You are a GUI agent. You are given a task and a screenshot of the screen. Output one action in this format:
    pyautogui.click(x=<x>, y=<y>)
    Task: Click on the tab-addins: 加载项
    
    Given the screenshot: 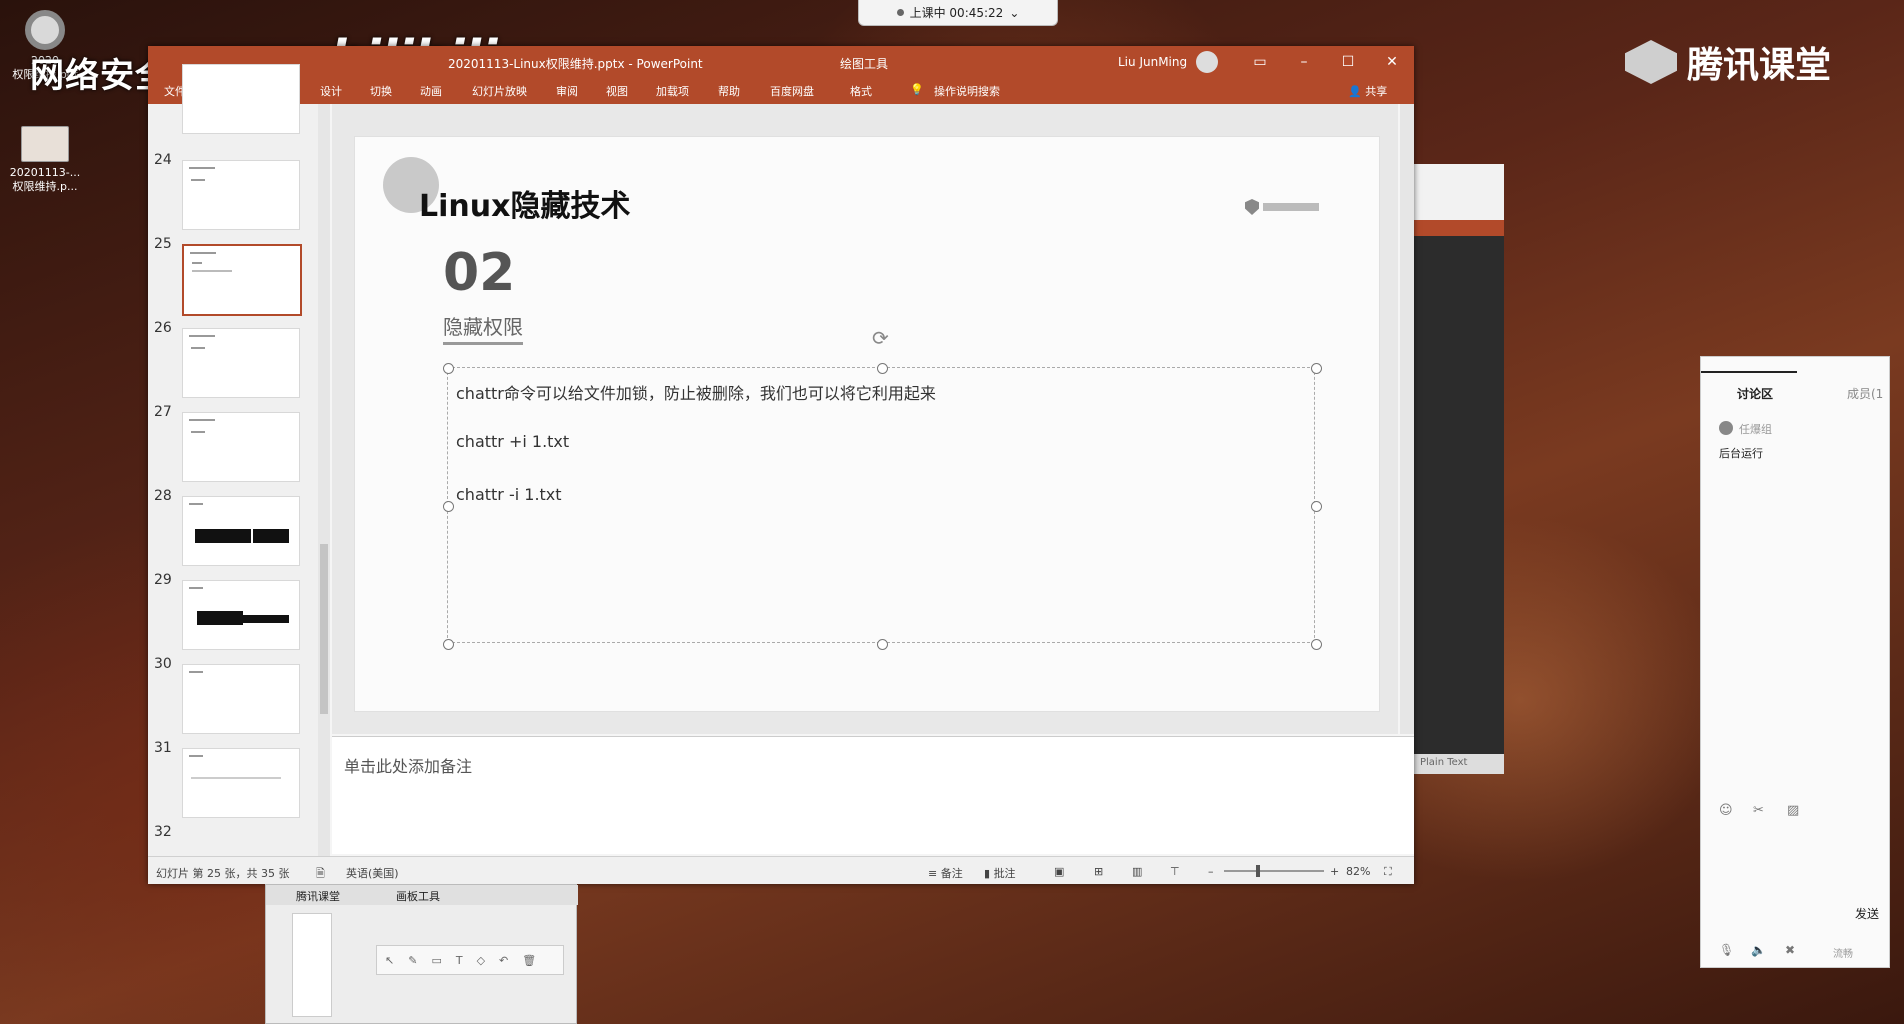 What is the action you would take?
    pyautogui.click(x=672, y=91)
    